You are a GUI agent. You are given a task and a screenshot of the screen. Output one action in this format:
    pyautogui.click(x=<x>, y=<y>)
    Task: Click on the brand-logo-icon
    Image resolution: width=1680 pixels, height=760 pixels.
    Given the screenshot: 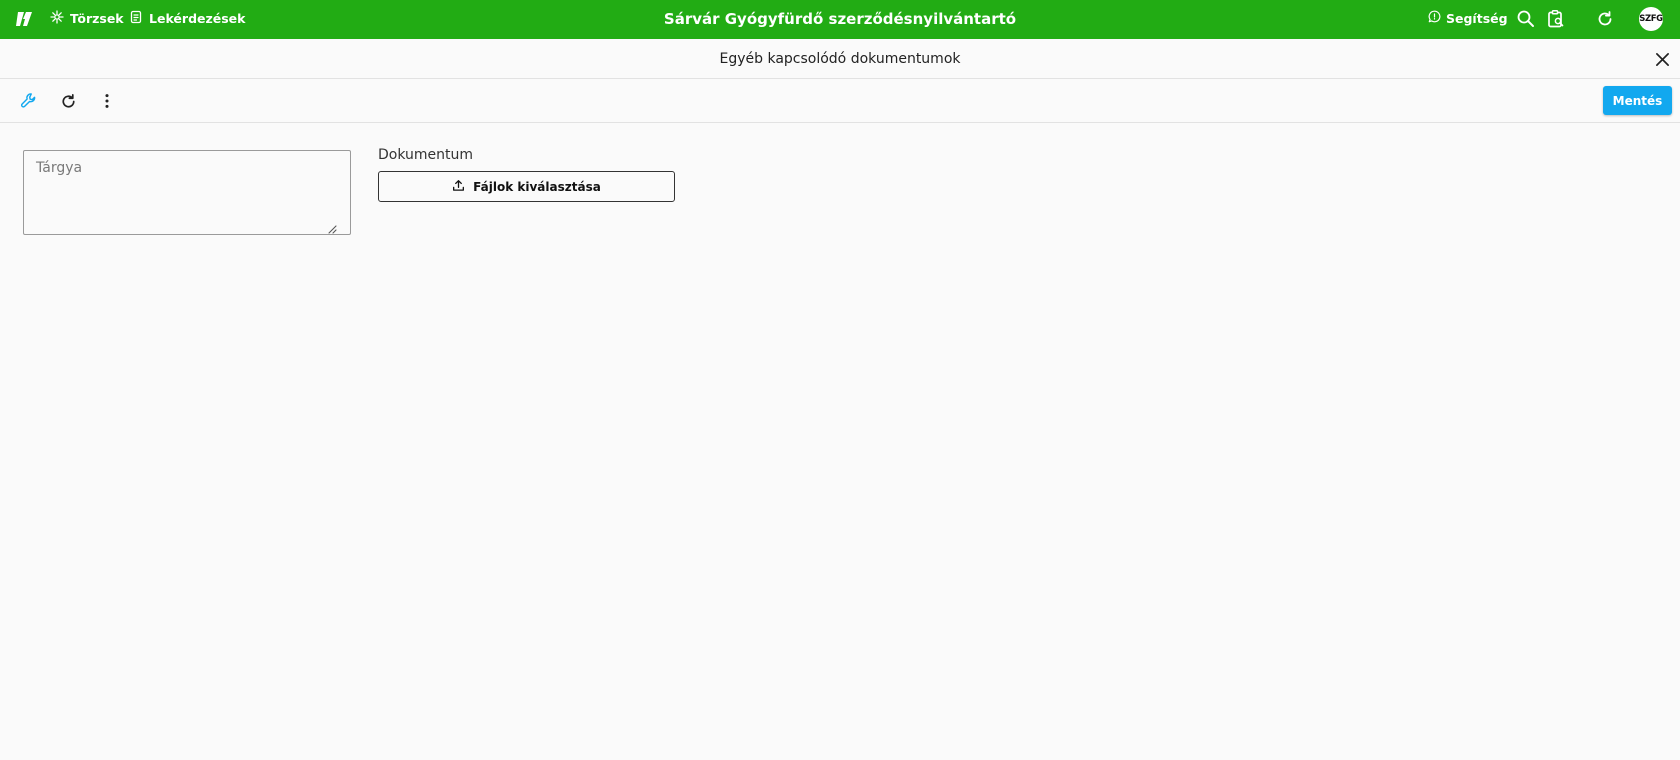 What is the action you would take?
    pyautogui.click(x=25, y=19)
    